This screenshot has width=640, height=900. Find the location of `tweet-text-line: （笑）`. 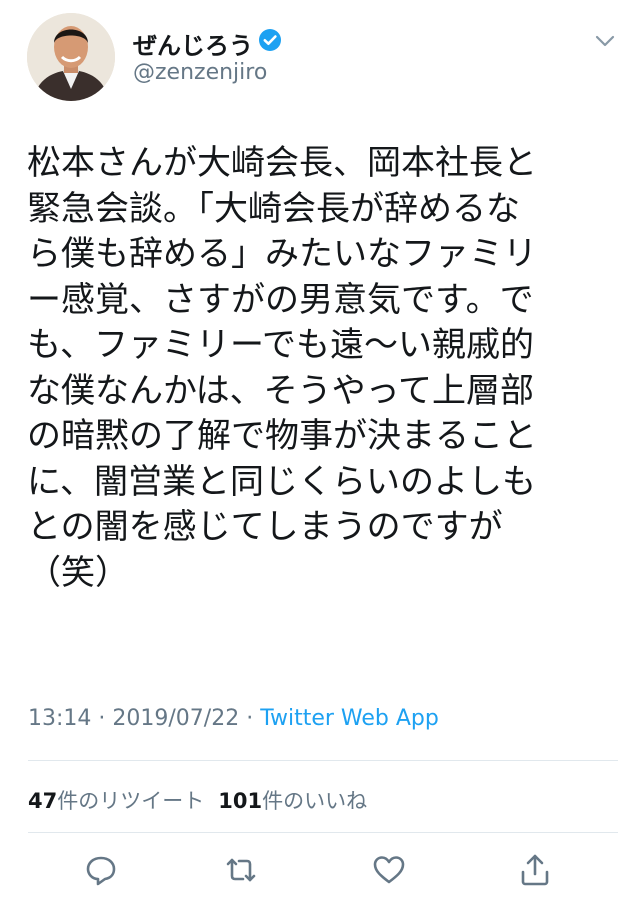

tweet-text-line: （笑） is located at coordinates (78, 572).